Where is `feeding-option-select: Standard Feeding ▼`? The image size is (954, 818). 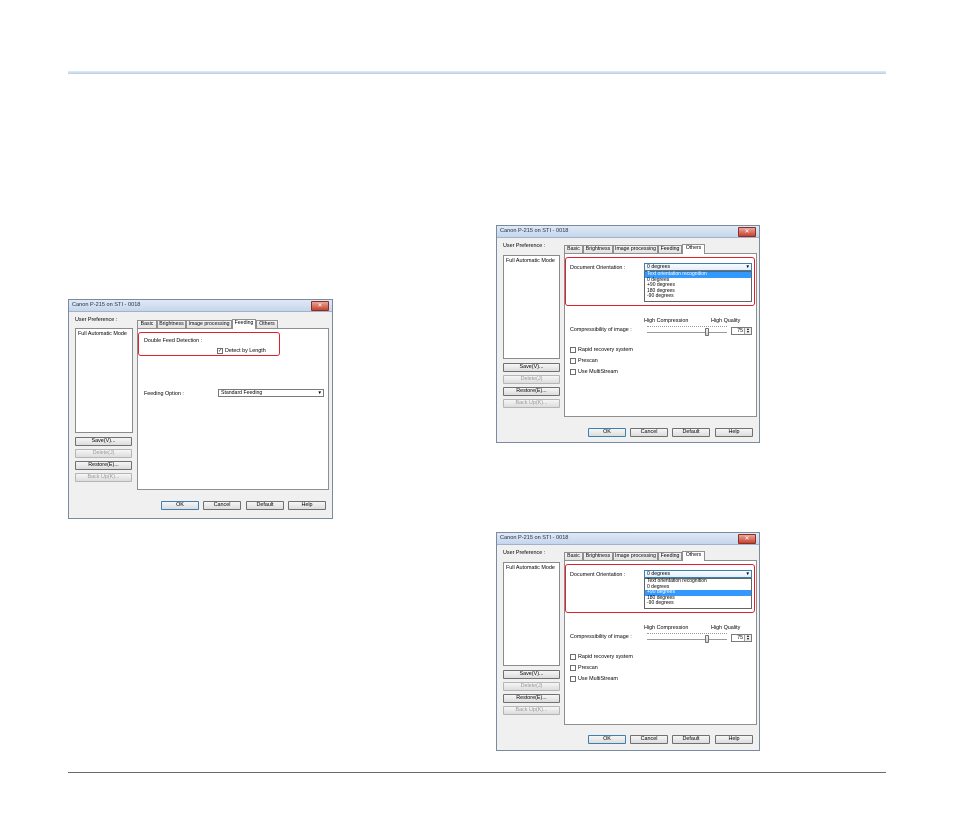 feeding-option-select: Standard Feeding ▼ is located at coordinates (271, 393).